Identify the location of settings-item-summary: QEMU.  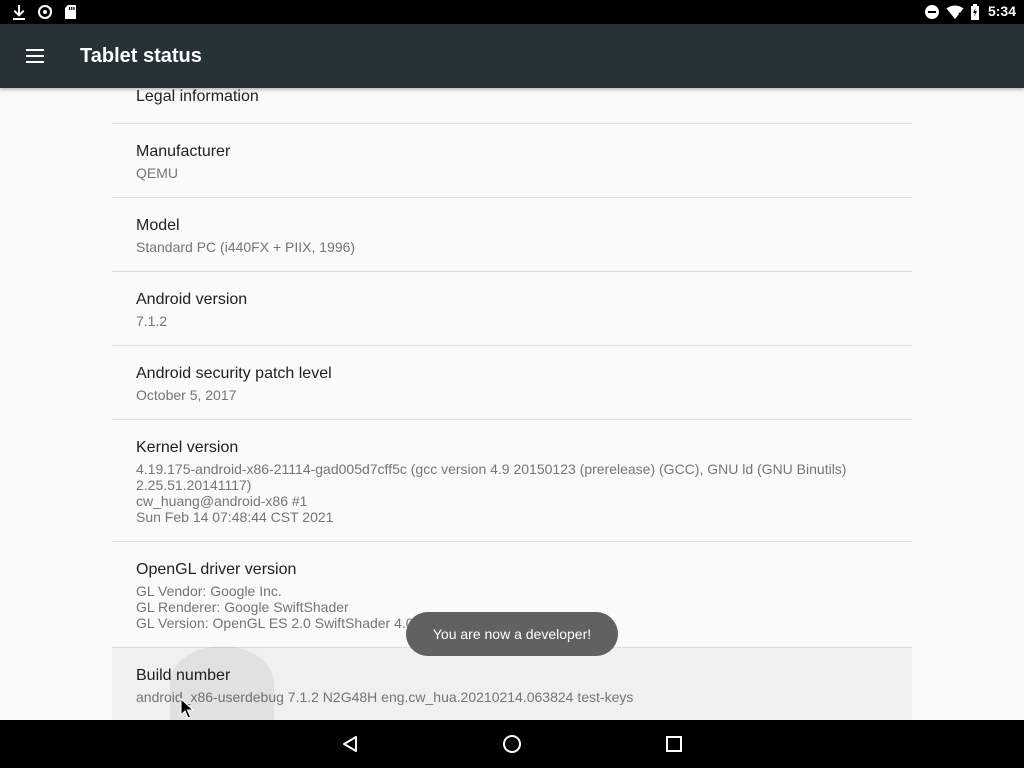
(157, 173).